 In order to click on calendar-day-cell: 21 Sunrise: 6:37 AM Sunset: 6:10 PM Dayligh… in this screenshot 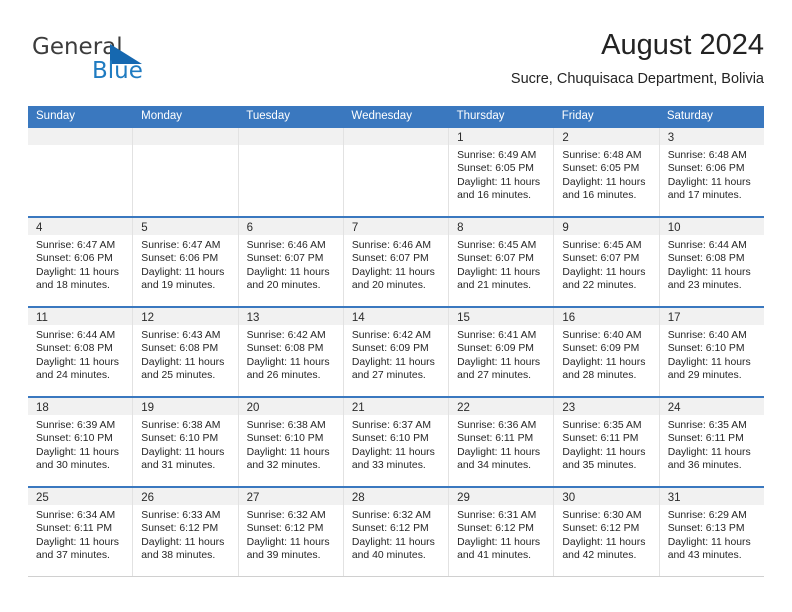, I will do `click(396, 442)`.